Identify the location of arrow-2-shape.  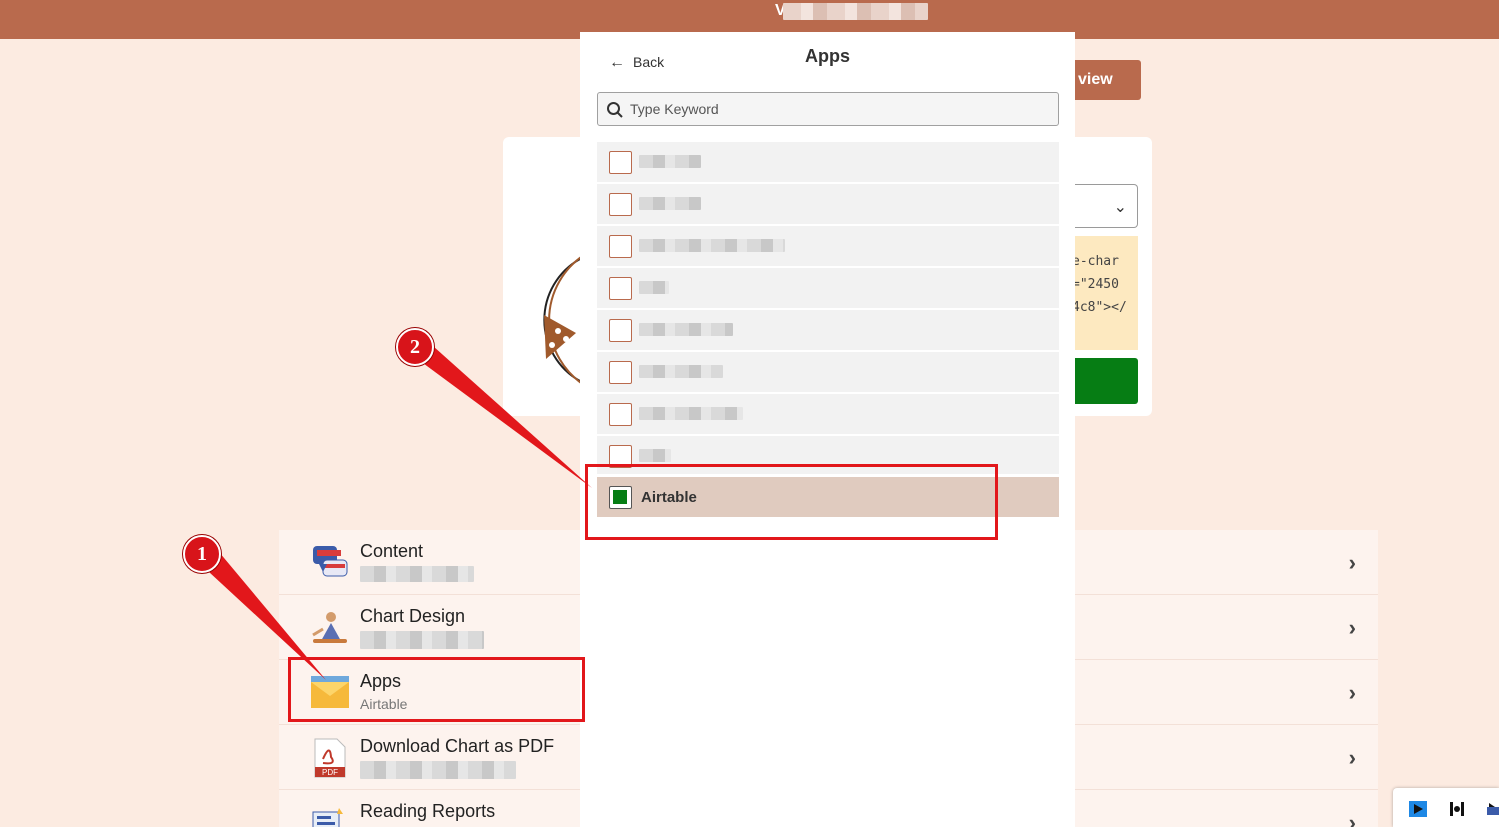
(500, 413).